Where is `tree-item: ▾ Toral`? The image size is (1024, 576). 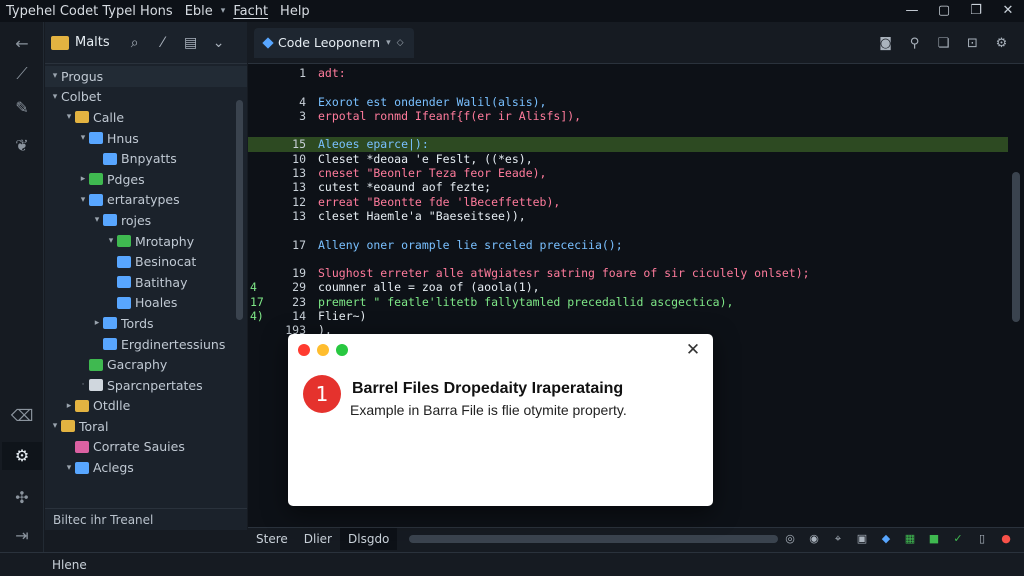
tree-item: ▾ Toral is located at coordinates (146, 426).